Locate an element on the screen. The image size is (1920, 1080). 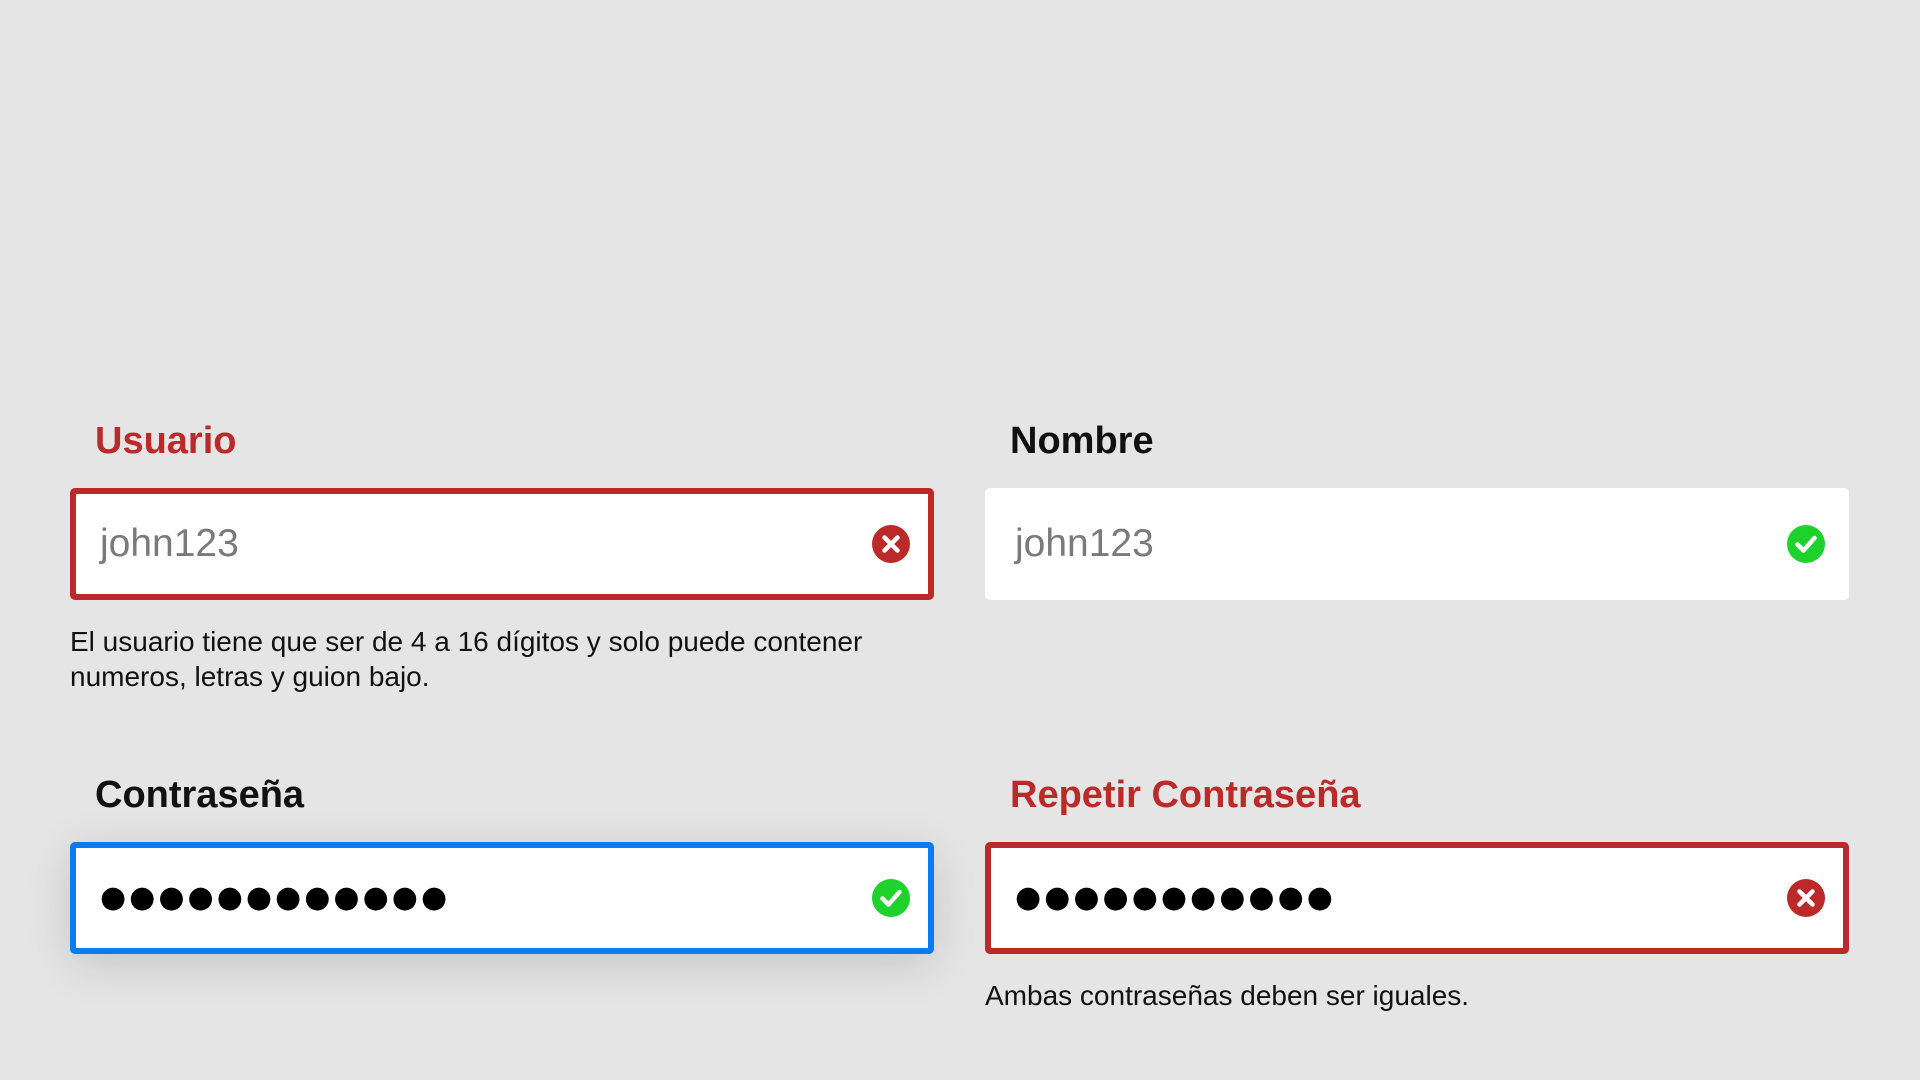
usuario-label: Usuario is located at coordinates (166, 441).